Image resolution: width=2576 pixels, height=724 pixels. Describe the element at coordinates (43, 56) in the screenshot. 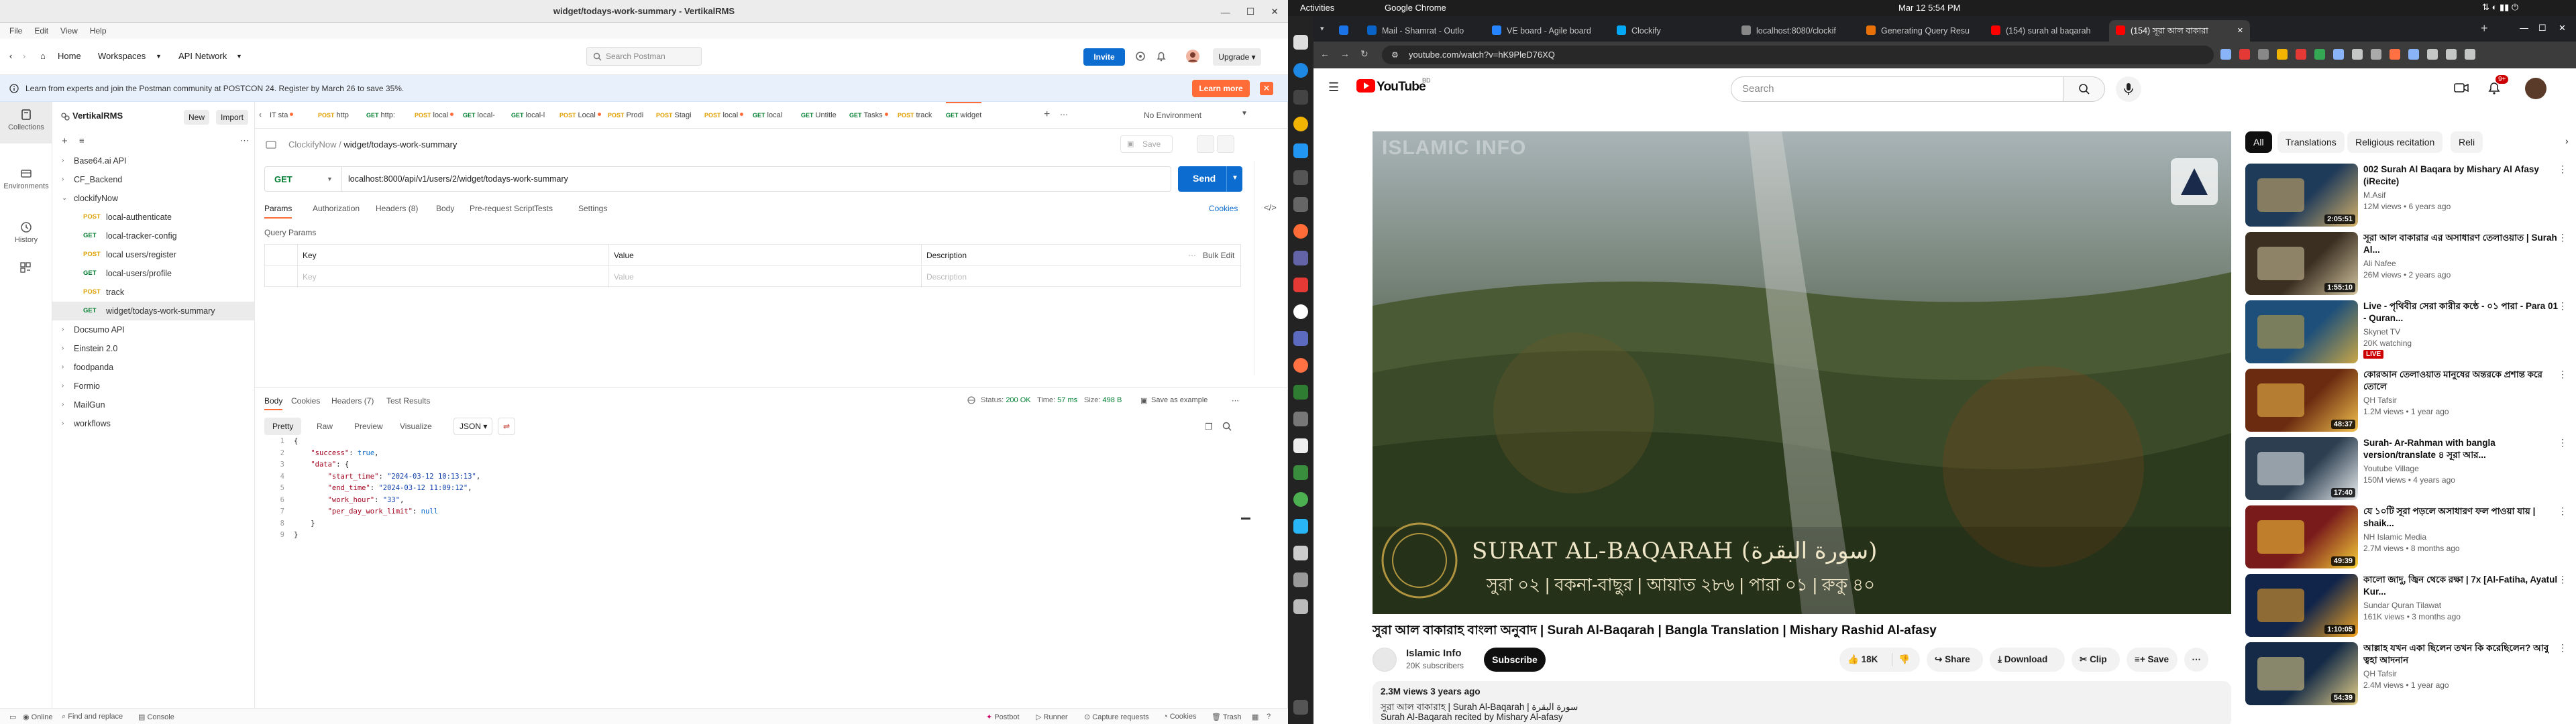

I see `home-icon: ⌂` at that location.